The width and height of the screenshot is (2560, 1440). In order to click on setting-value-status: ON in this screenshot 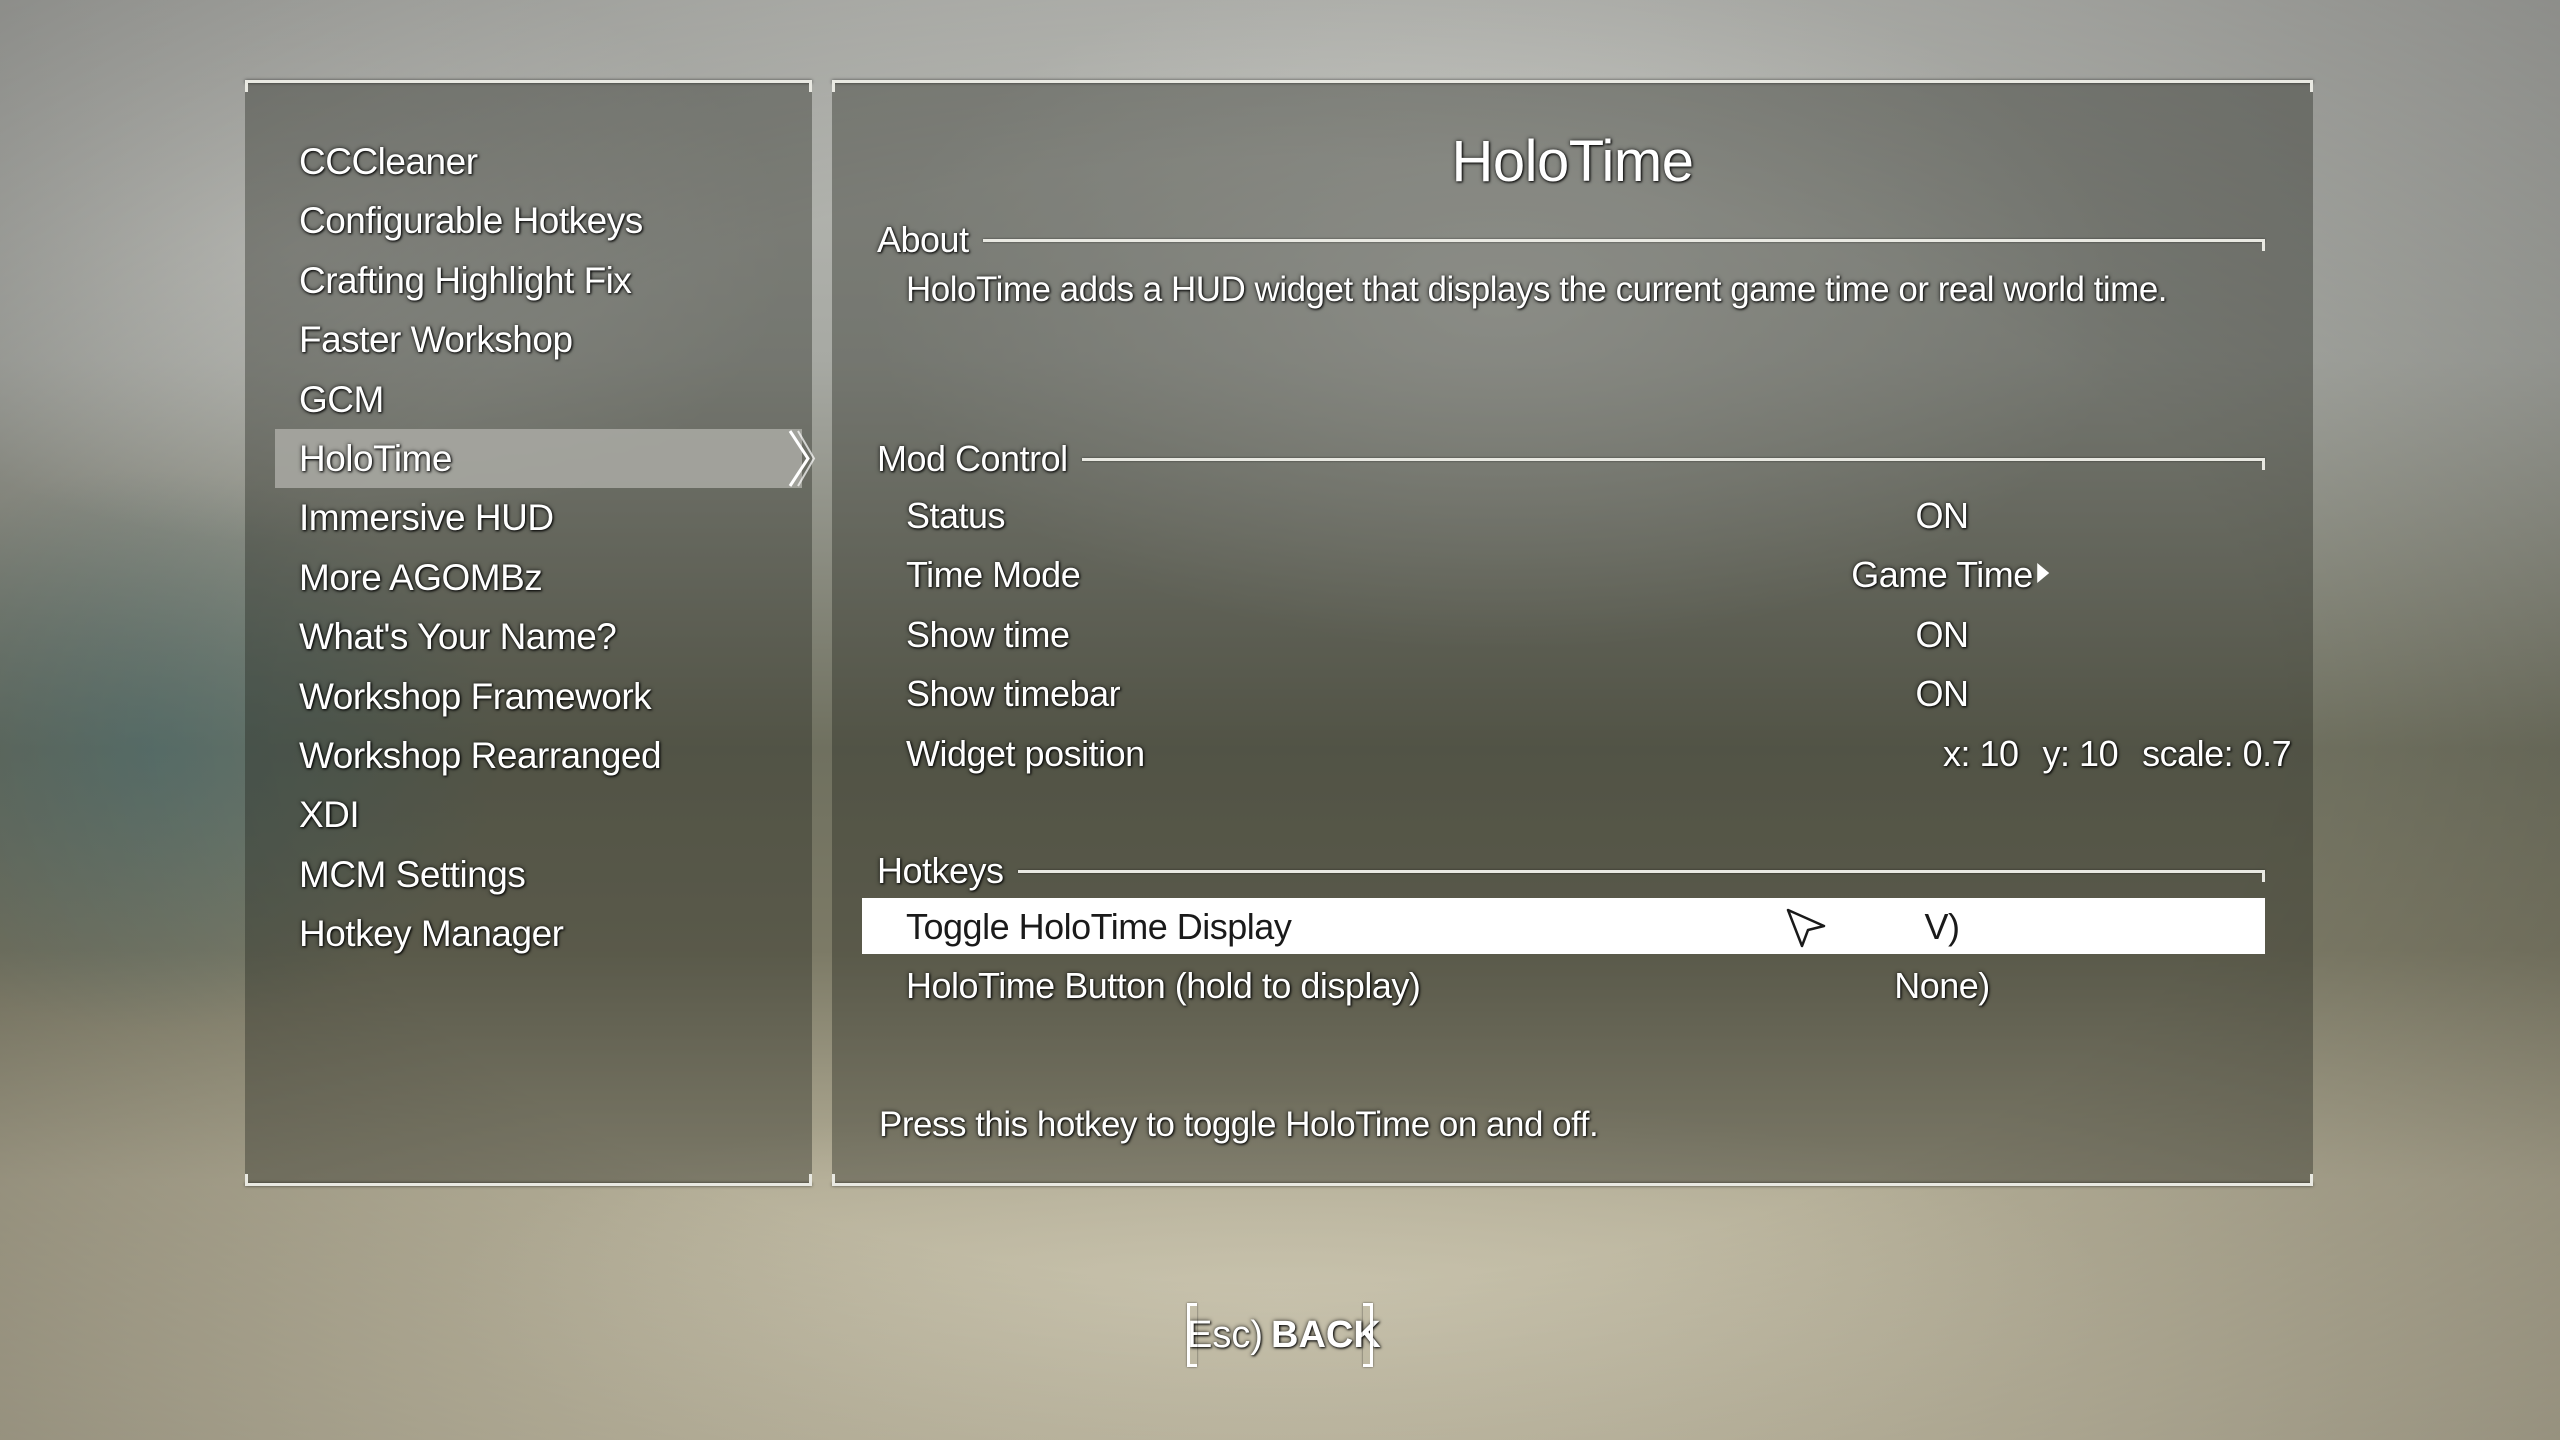, I will do `click(1943, 516)`.